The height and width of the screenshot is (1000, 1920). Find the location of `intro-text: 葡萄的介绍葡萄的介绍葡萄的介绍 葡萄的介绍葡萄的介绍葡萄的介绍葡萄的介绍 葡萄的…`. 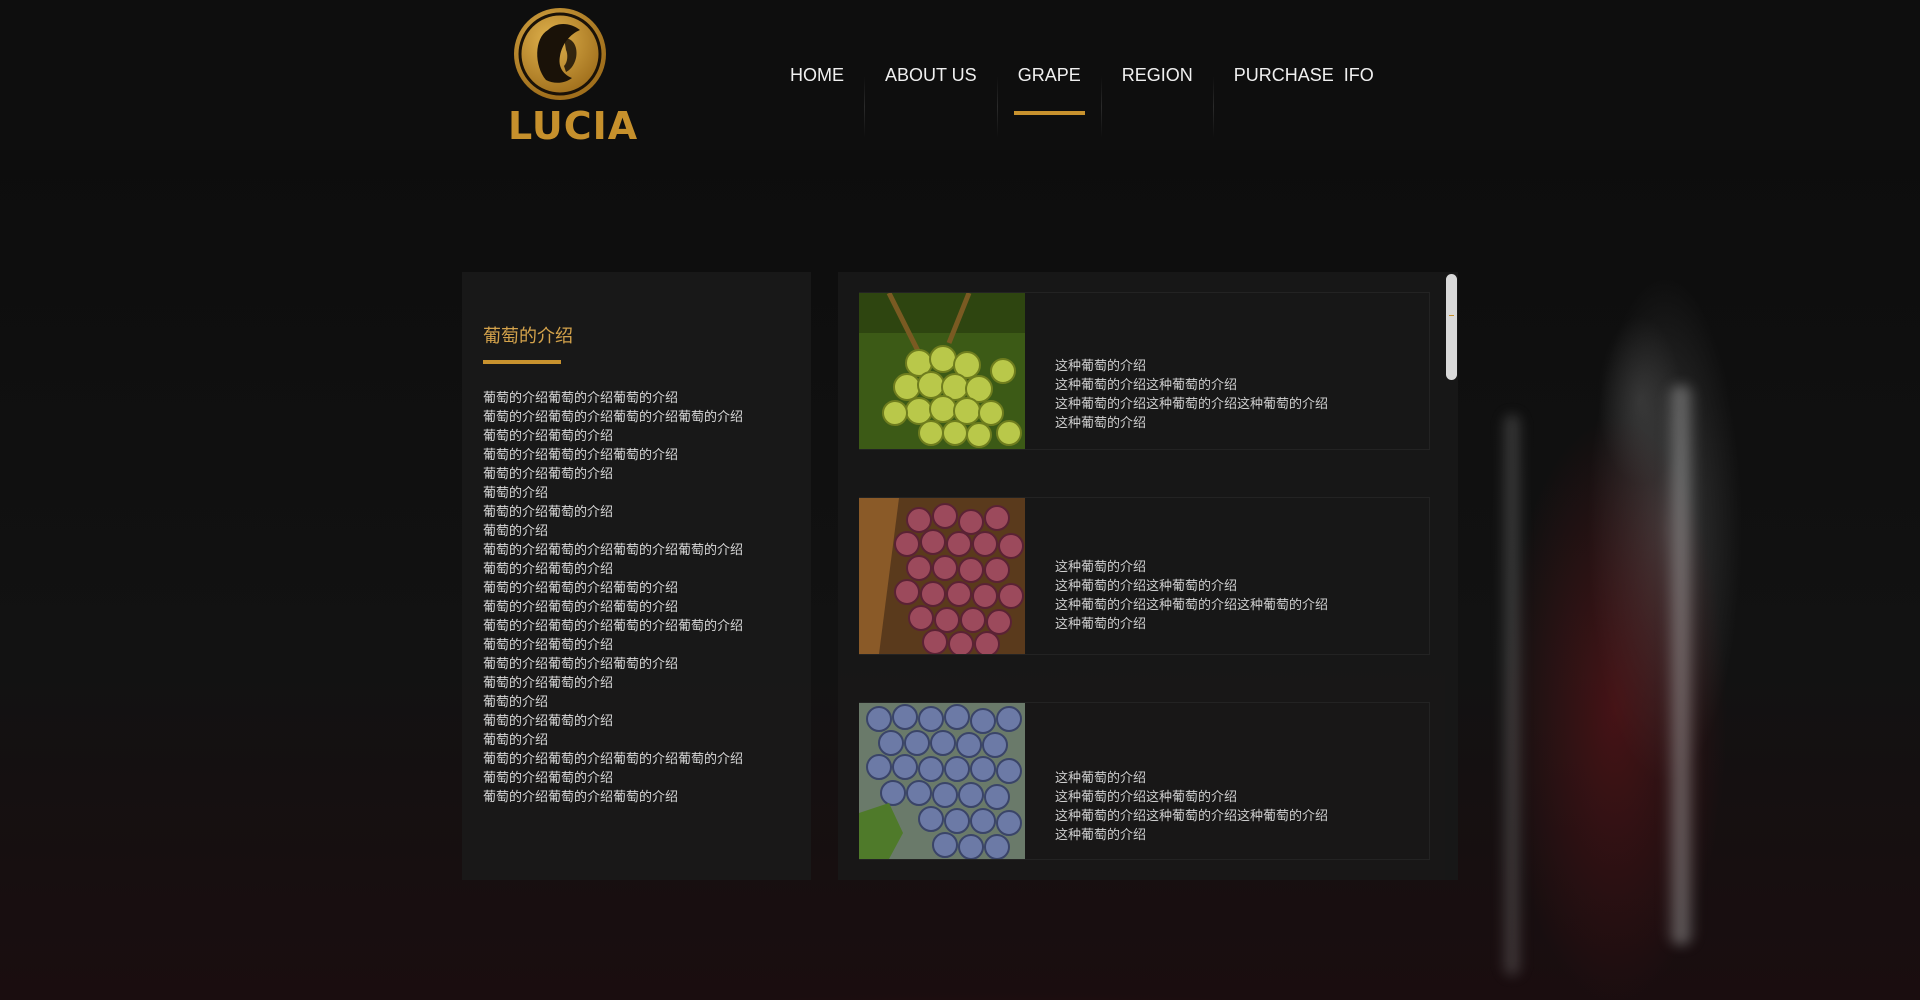

intro-text: 葡萄的介绍葡萄的介绍葡萄的介绍 葡萄的介绍葡萄的介绍葡萄的介绍葡萄的介绍 葡萄的… is located at coordinates (643, 598).